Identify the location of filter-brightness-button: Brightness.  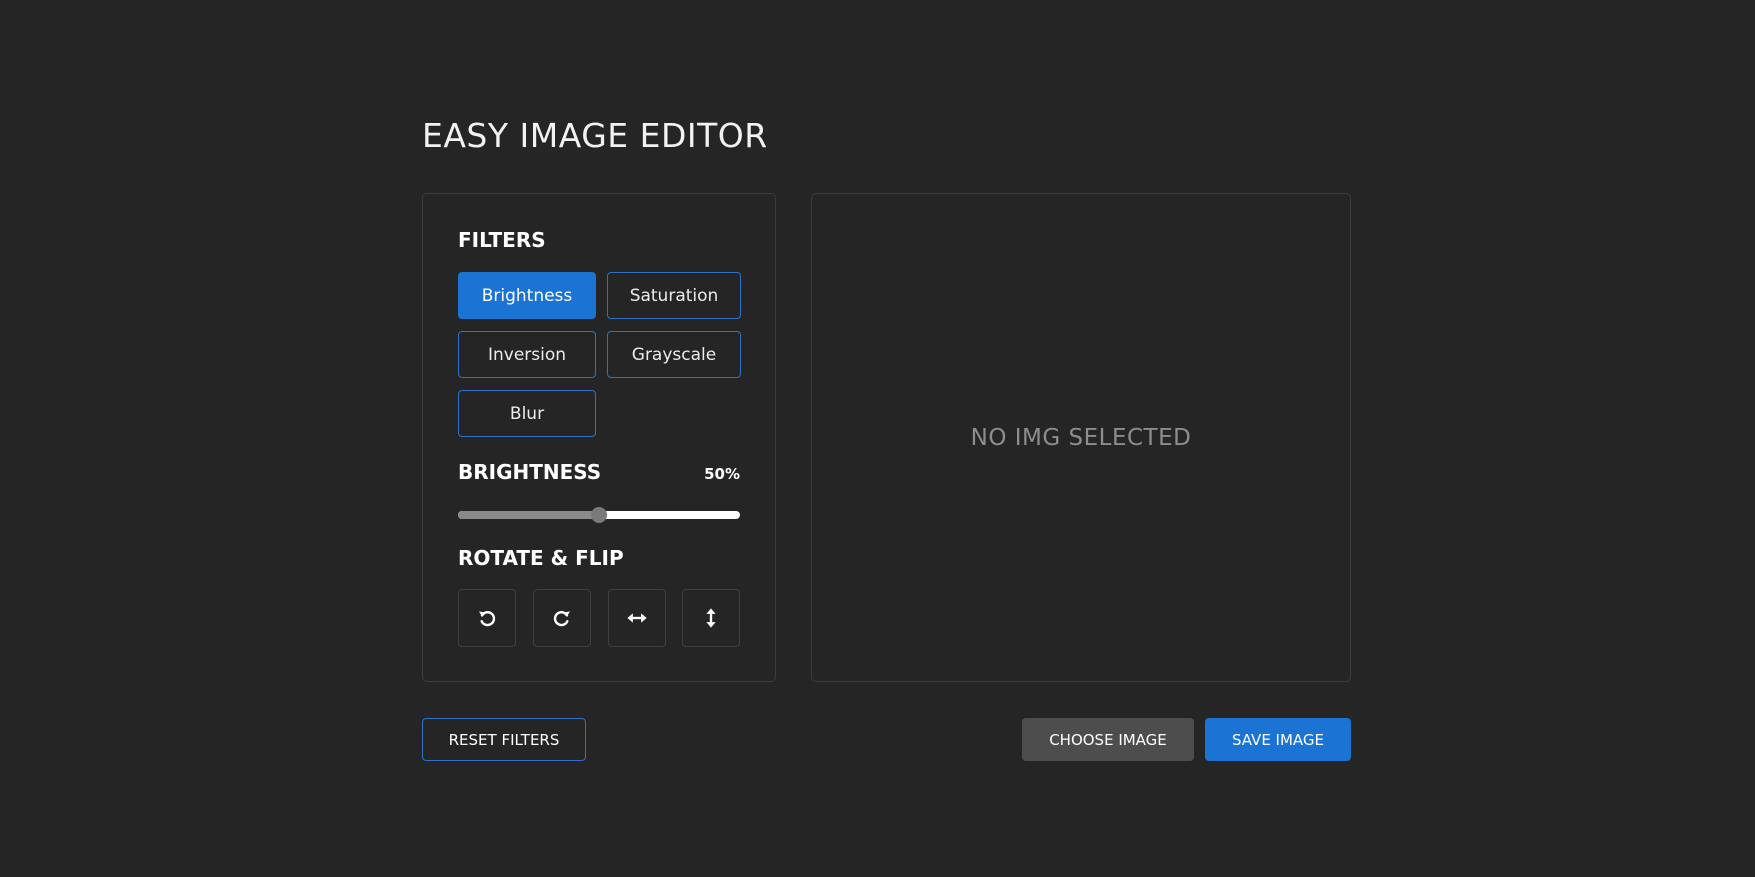
(527, 295).